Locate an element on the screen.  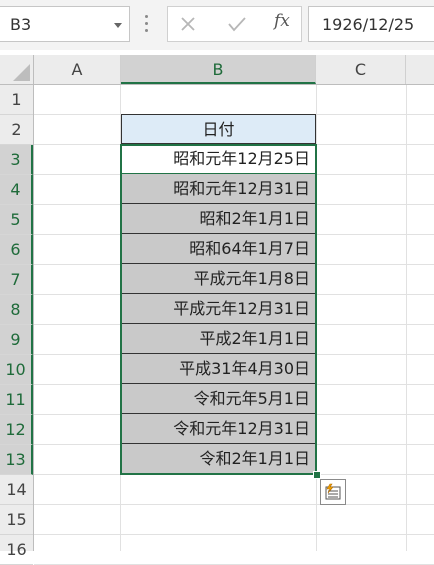
close-icon is located at coordinates (188, 24).